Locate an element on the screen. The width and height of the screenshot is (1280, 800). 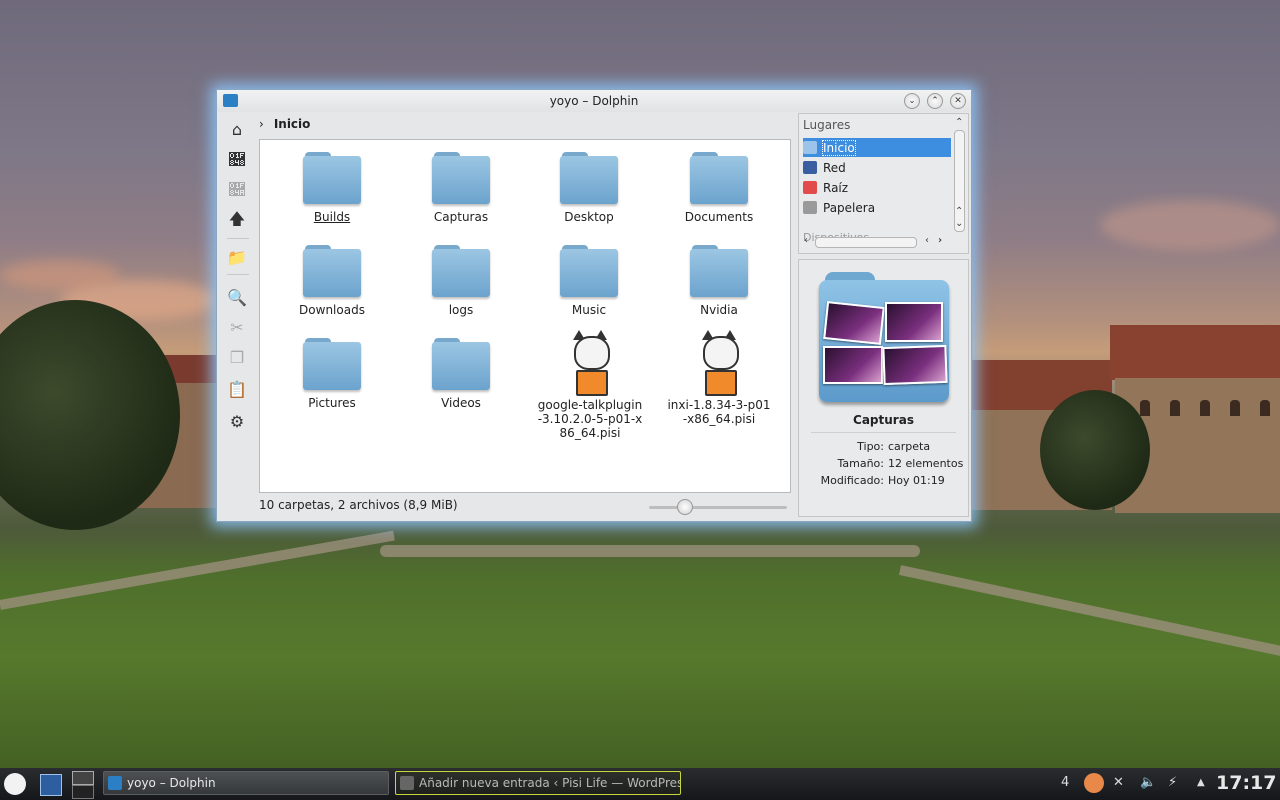
place-item-papelera: Papelera is located at coordinates (877, 207).